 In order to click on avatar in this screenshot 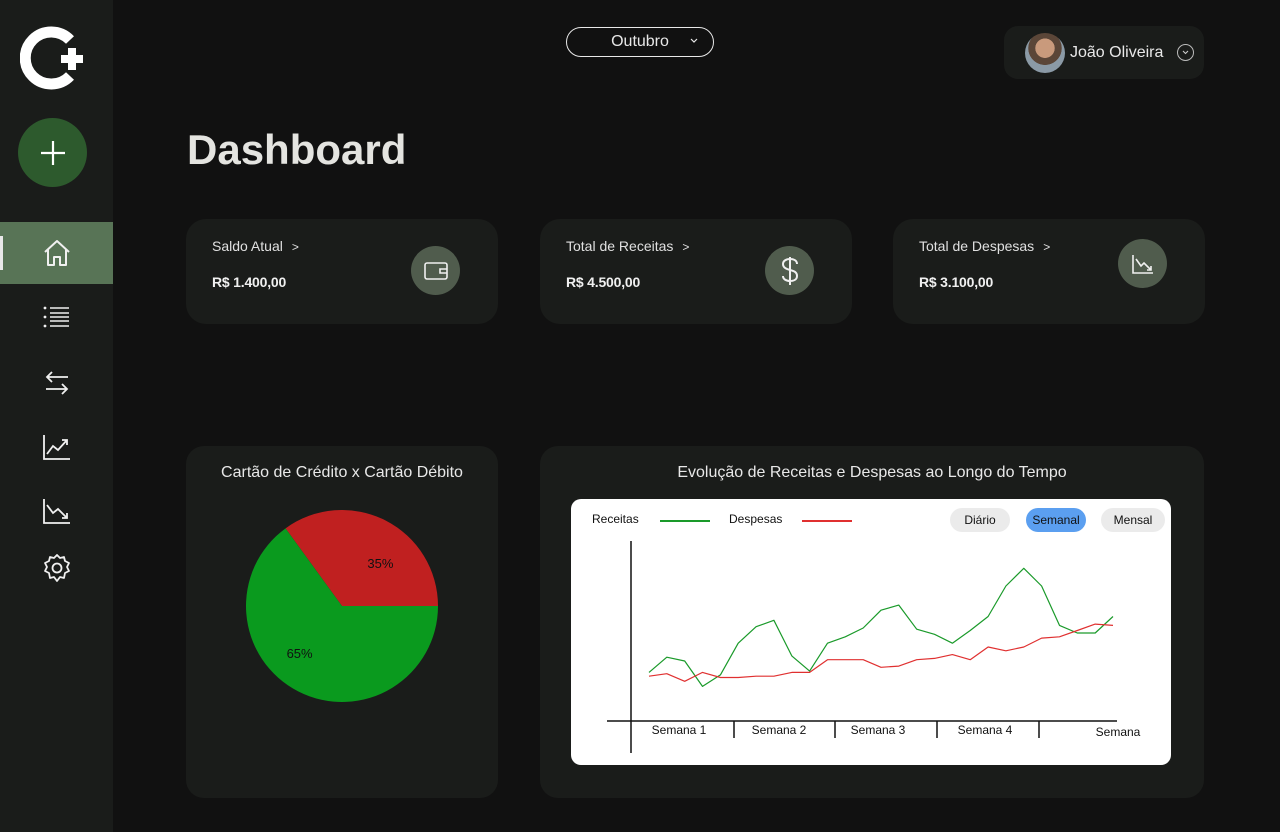, I will do `click(1045, 52)`.